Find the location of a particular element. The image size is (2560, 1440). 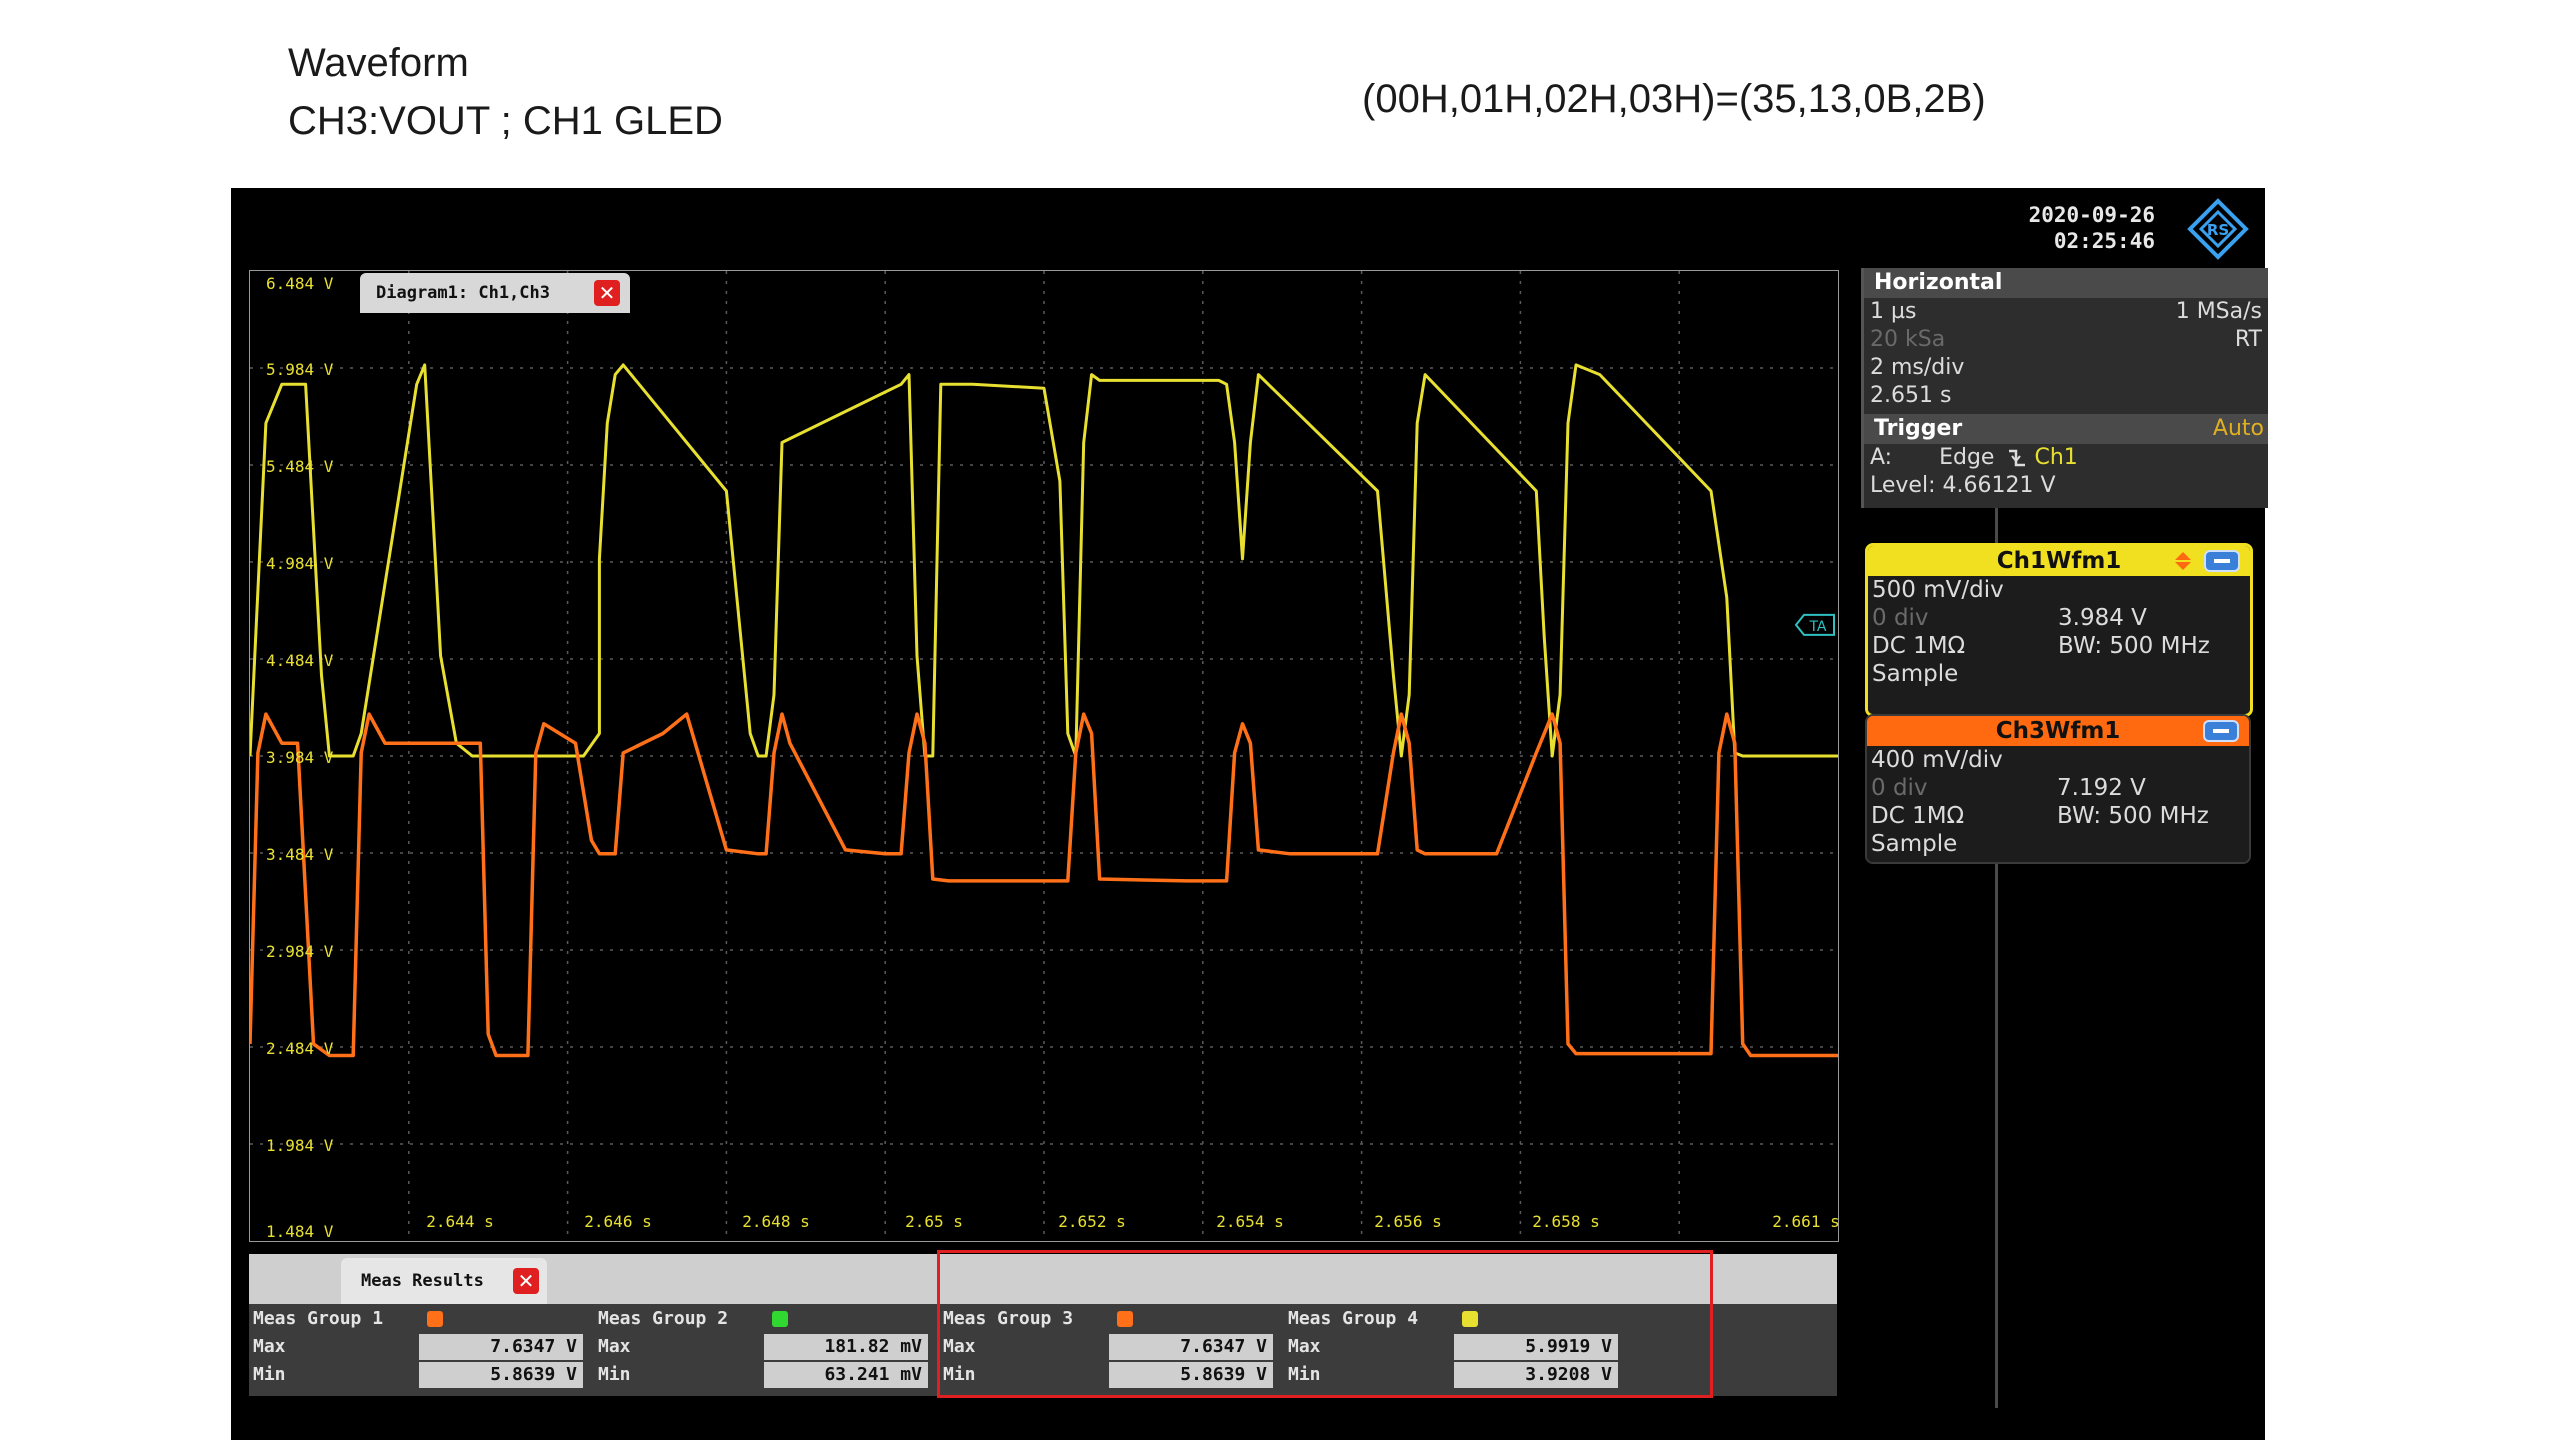

time-scale-row: 2 ms/div is located at coordinates (2066, 368).